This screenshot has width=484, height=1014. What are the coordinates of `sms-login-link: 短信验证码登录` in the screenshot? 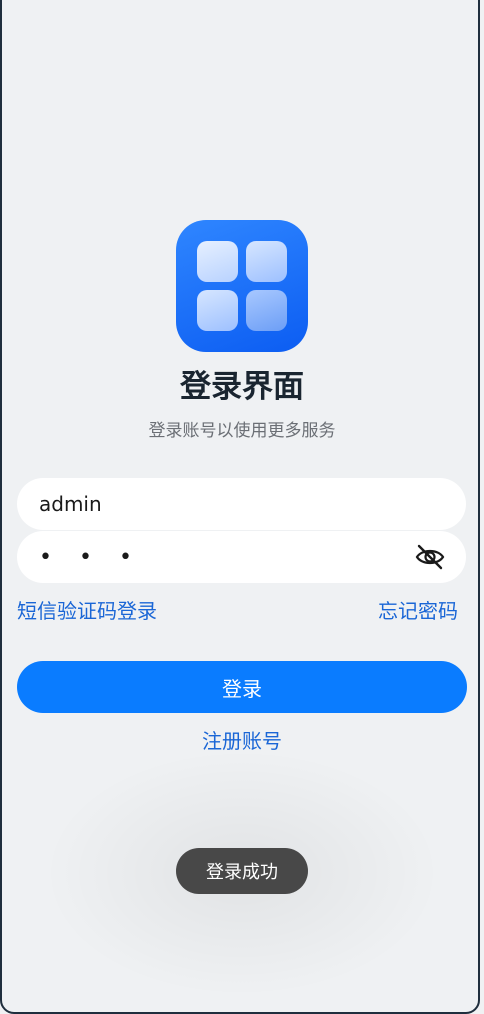 It's located at (87, 609).